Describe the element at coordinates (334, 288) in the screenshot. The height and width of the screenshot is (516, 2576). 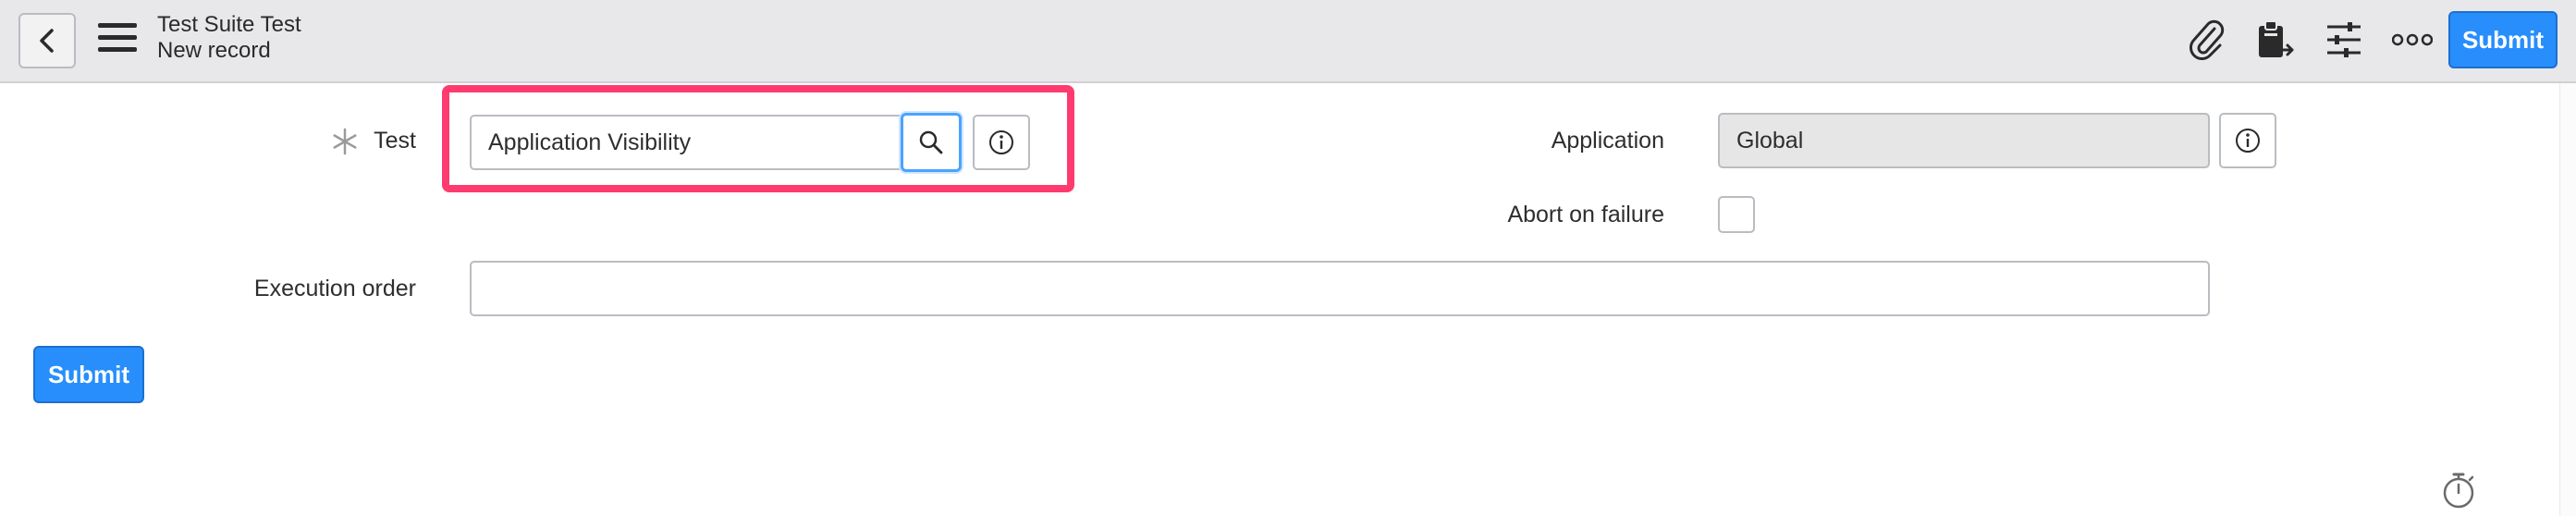
I see `execution-order-label: Execution order` at that location.